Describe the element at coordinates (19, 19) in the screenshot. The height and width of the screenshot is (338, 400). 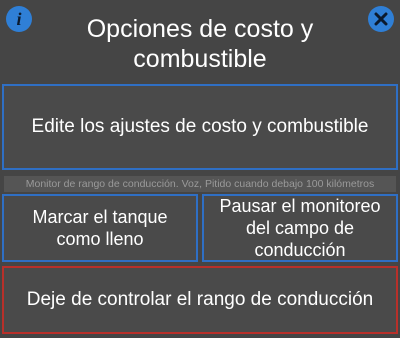
I see `info-icon: i` at that location.